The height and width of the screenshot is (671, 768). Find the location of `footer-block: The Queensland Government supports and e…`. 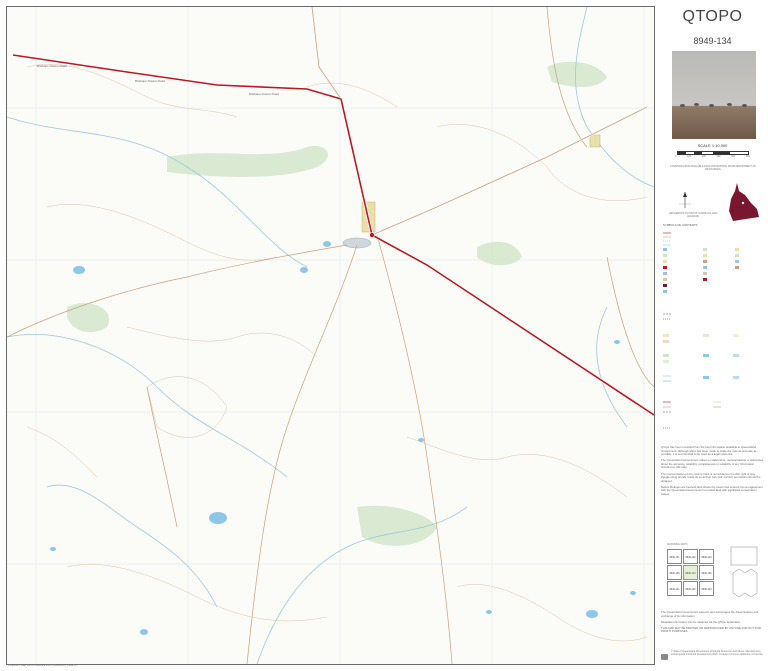

footer-block: The Queensland Government supports and e… is located at coordinates (713, 623).